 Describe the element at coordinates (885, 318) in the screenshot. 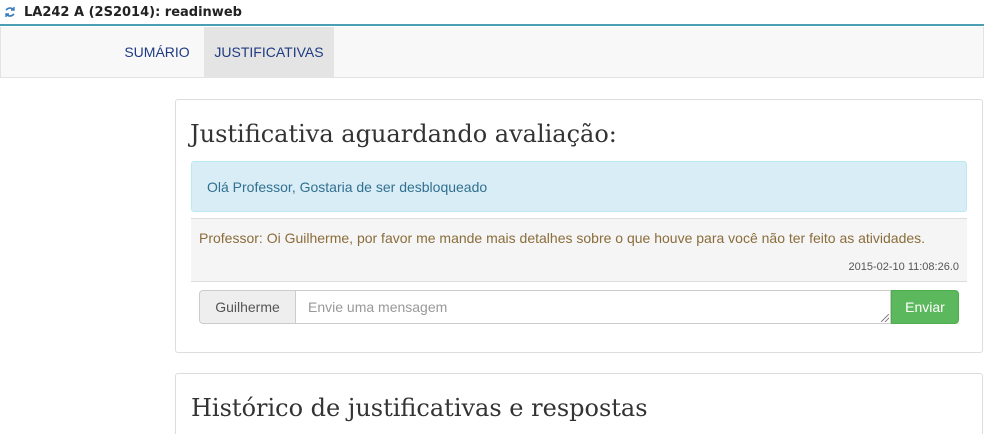

I see `resize-handle-icon` at that location.